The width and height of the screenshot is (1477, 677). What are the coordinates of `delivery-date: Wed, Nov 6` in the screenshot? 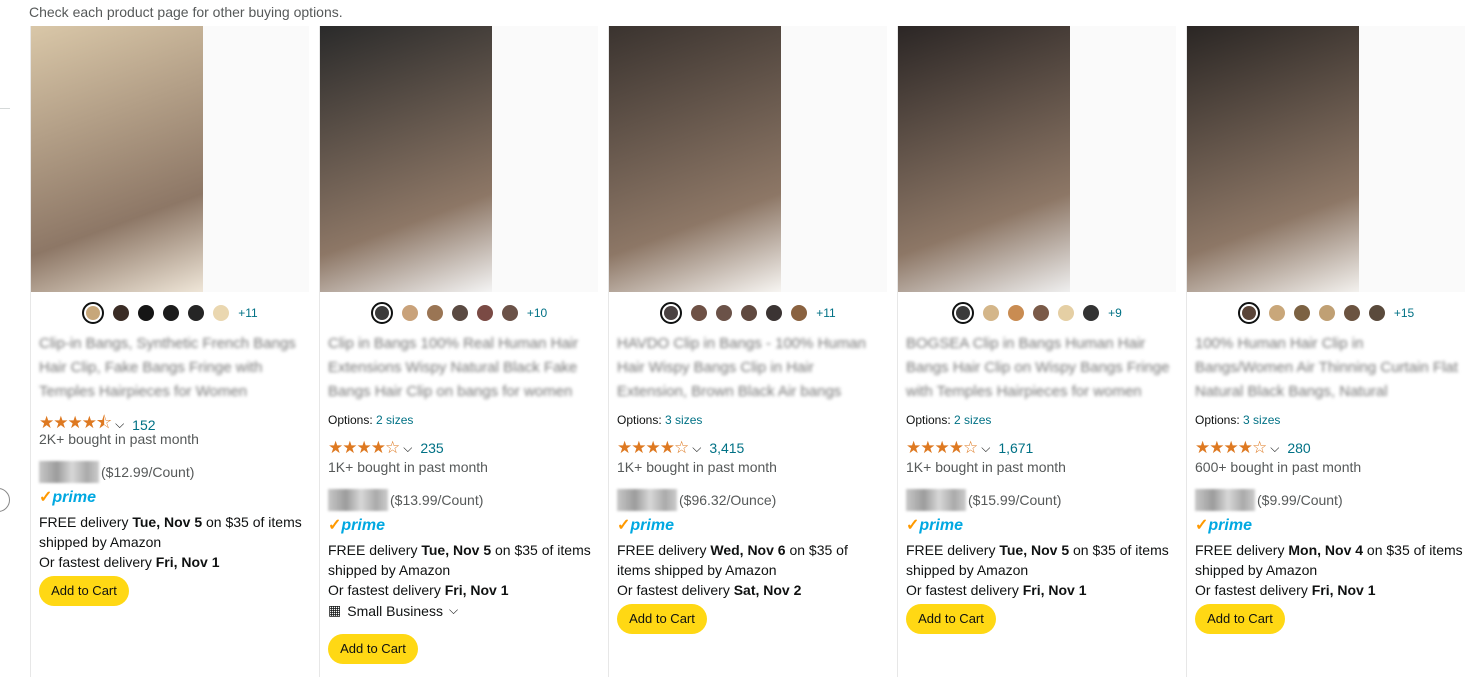 It's located at (748, 550).